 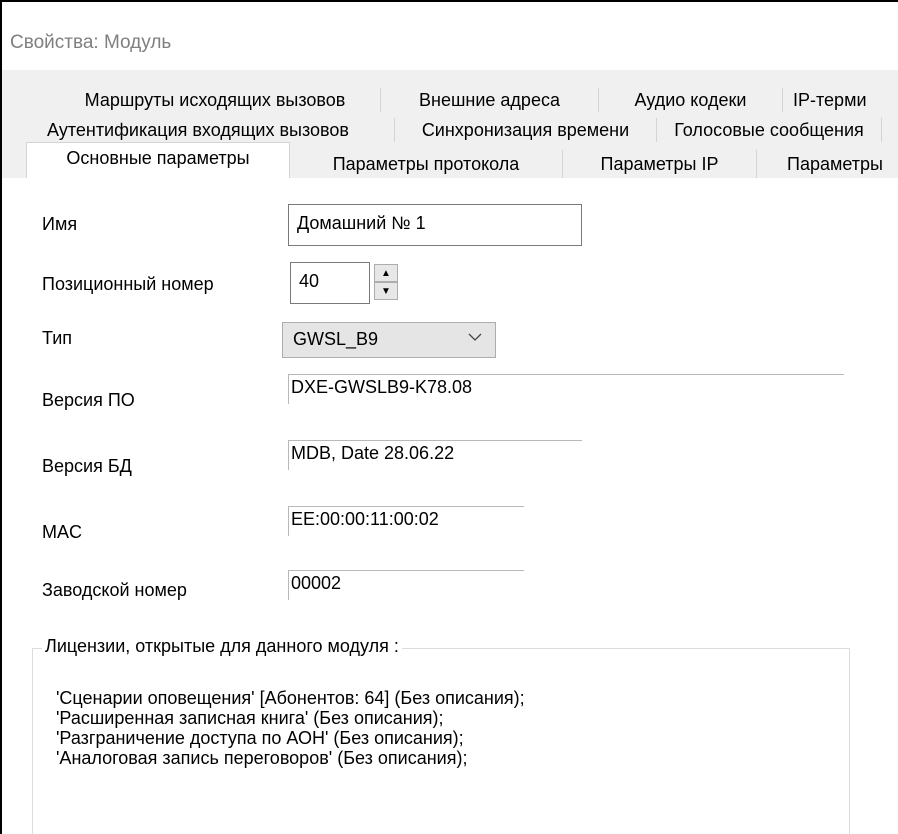 What do you see at coordinates (330, 283) in the screenshot?
I see `position-number-input: 40` at bounding box center [330, 283].